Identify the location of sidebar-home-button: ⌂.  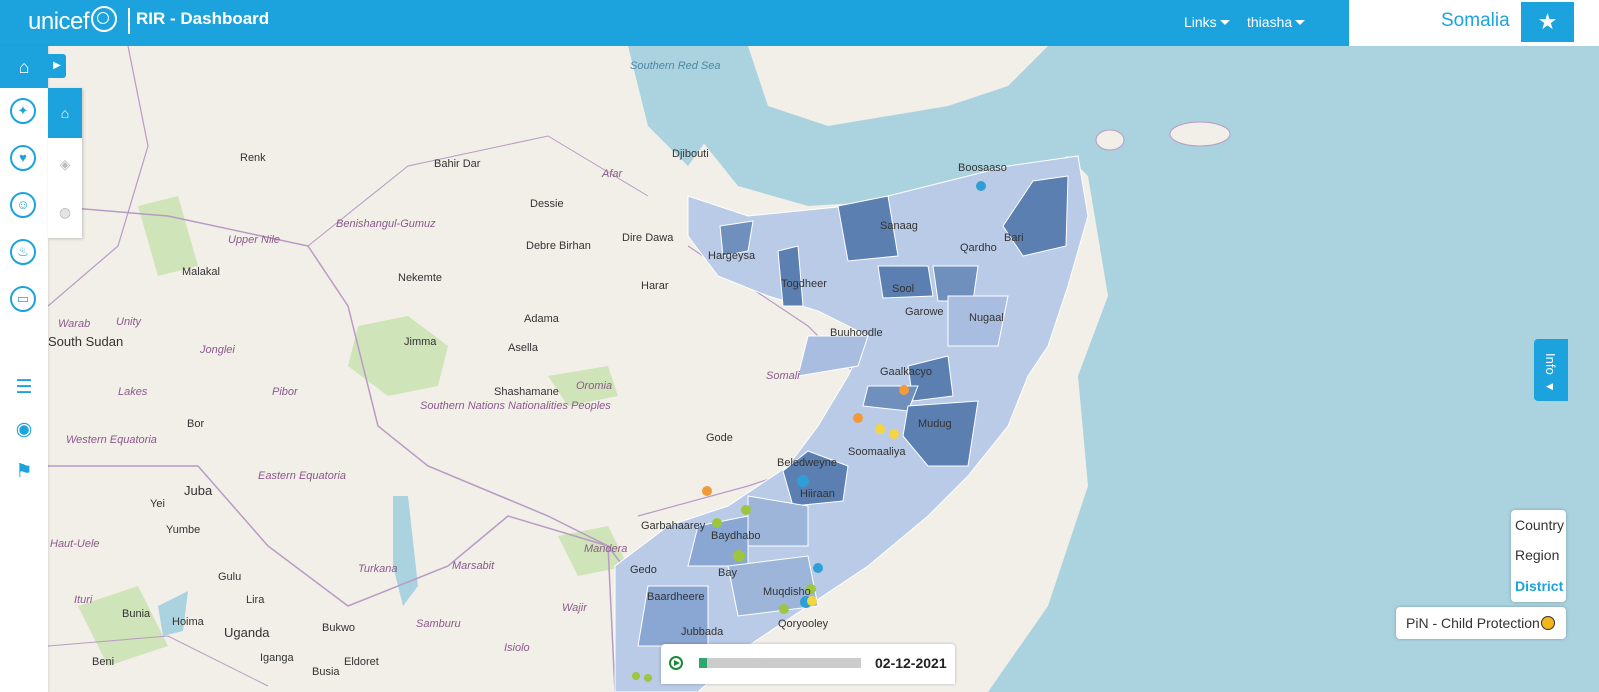
(24, 67).